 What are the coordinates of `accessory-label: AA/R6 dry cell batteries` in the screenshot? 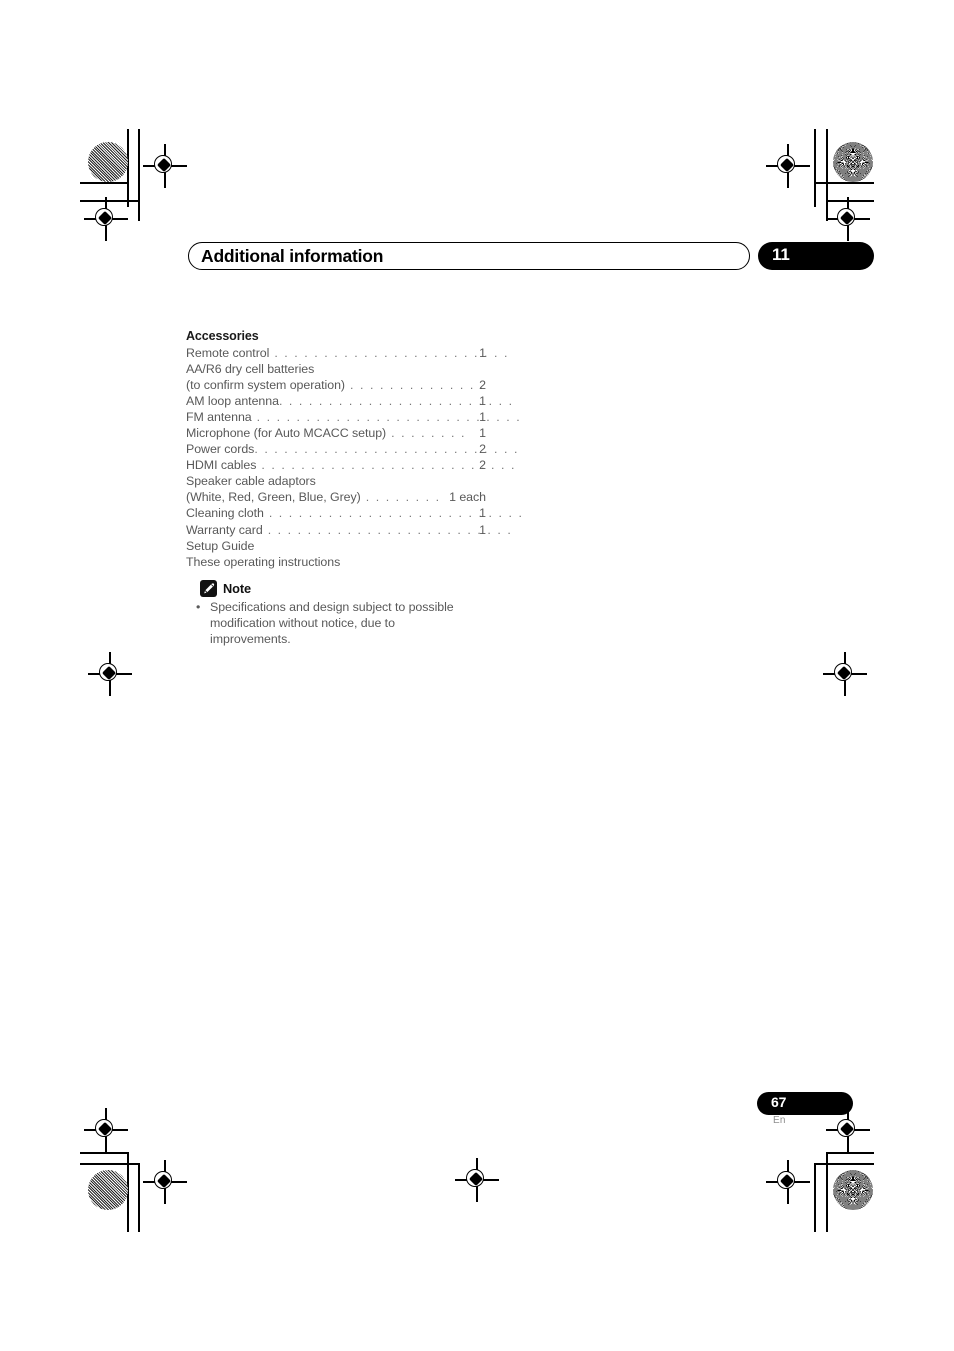 It's located at (250, 369).